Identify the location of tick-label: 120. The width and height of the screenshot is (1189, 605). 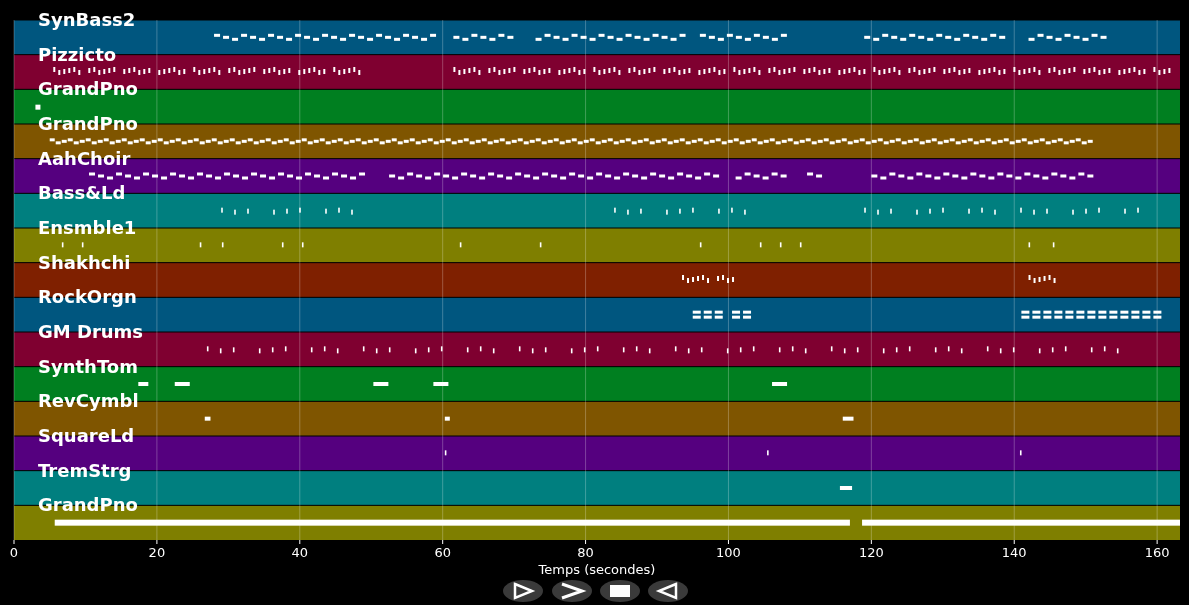
(871, 552).